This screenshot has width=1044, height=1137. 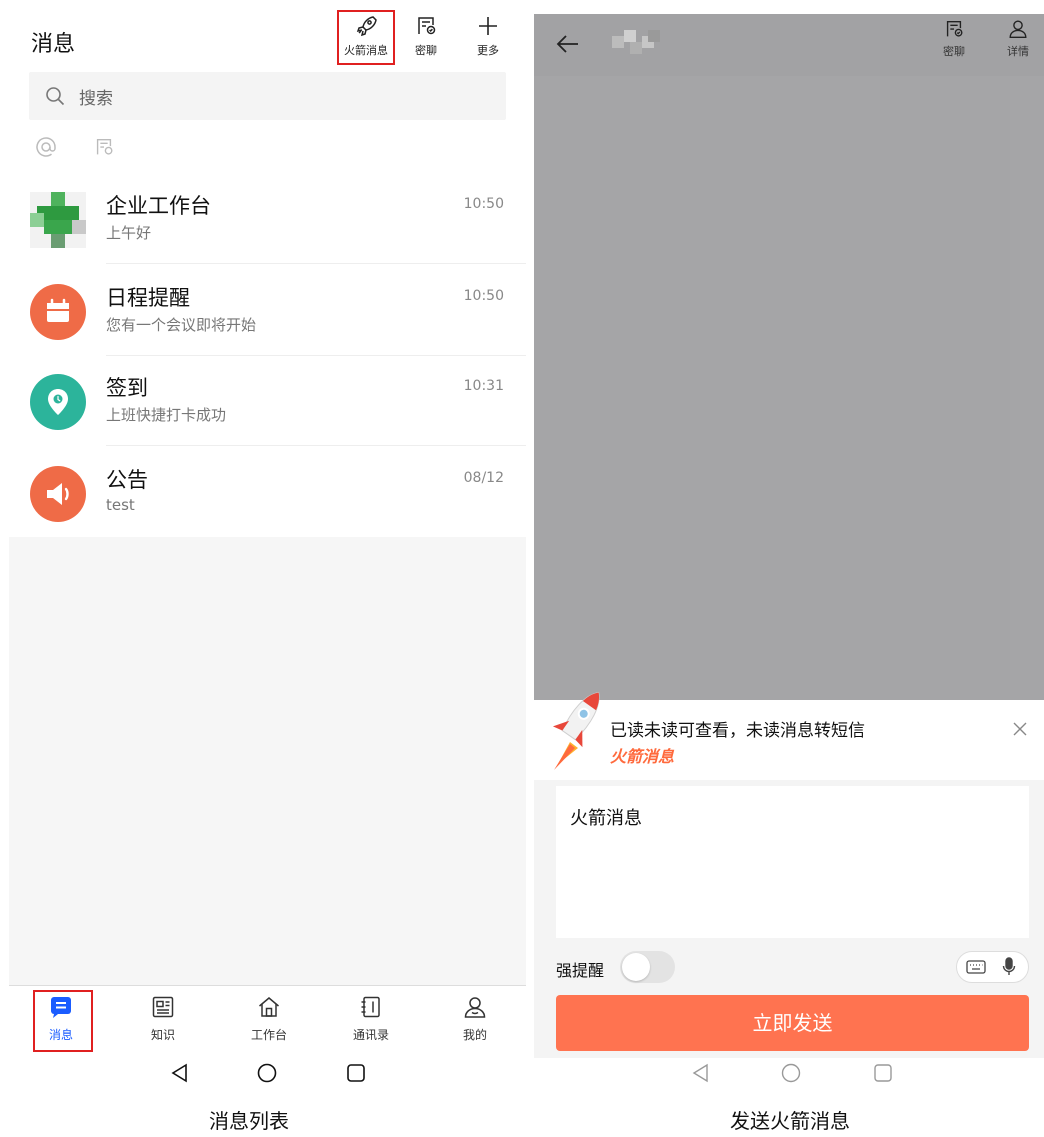 I want to click on tab-label: 我的, so click(x=474, y=1035).